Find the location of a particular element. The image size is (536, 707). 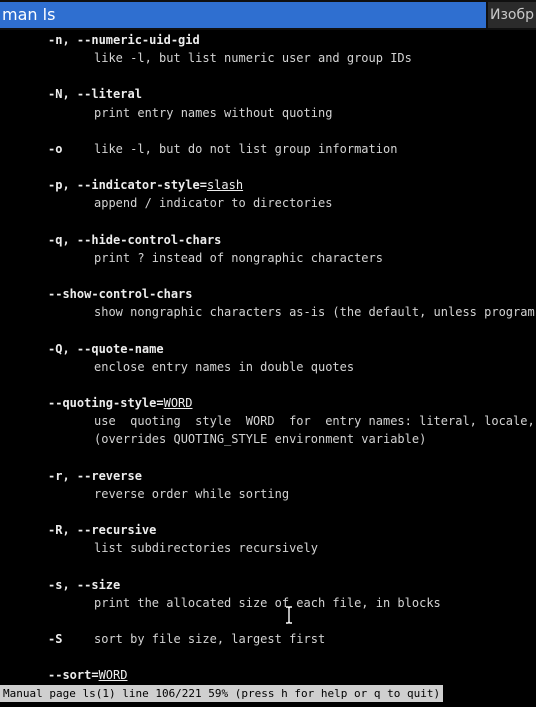

option-name: -r, --reverse is located at coordinates (95, 476).